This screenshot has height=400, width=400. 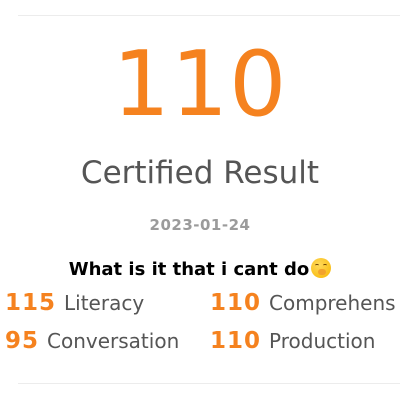 What do you see at coordinates (200, 84) in the screenshot?
I see `overall-score: 110` at bounding box center [200, 84].